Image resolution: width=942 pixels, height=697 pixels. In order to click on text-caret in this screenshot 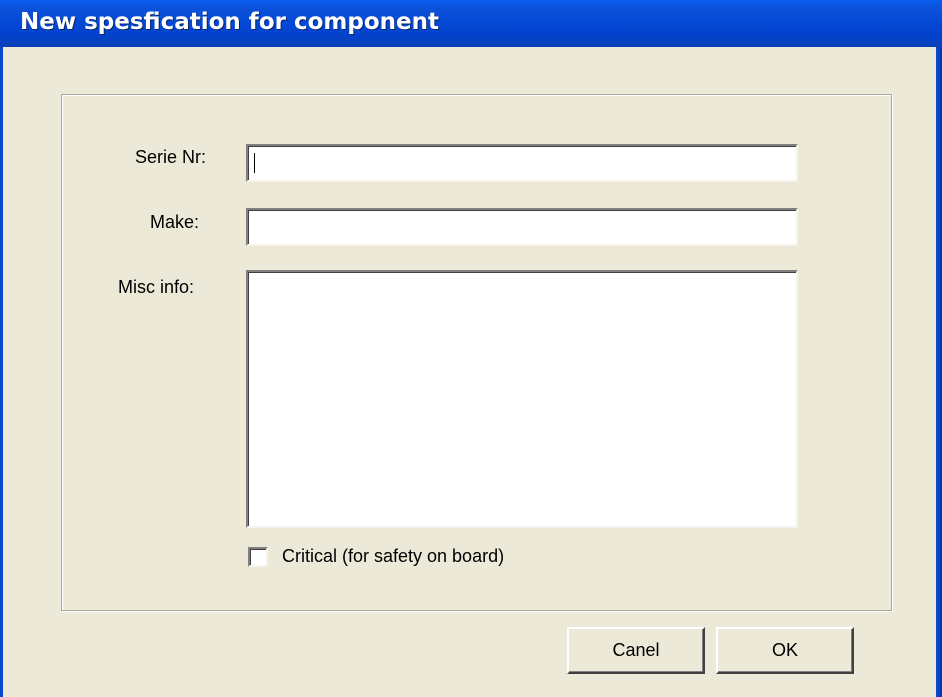, I will do `click(254, 163)`.